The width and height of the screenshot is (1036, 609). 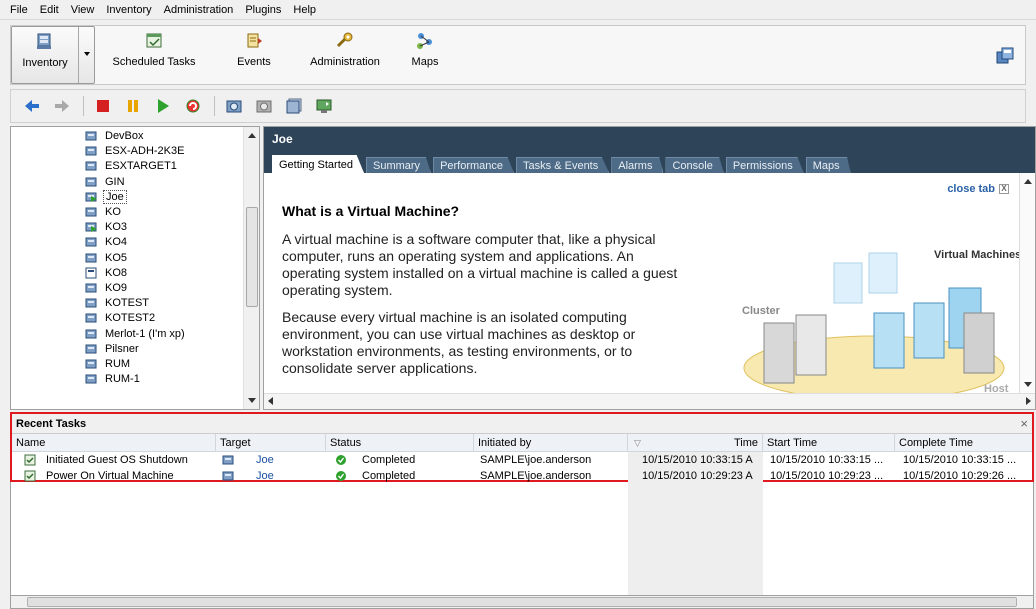 I want to click on menu-file: File, so click(x=19, y=10).